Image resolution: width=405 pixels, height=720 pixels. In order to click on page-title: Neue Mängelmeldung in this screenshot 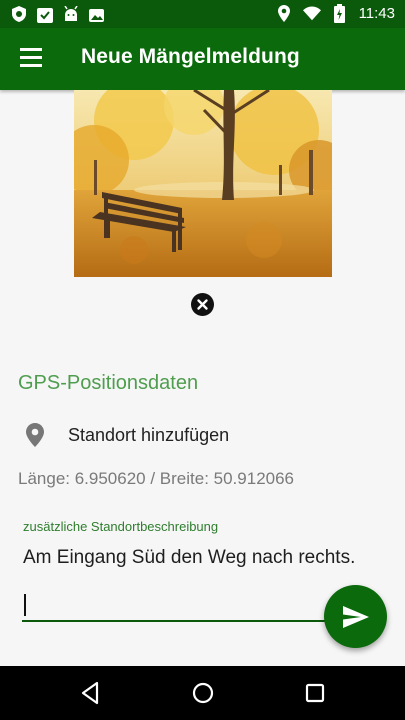, I will do `click(190, 56)`.